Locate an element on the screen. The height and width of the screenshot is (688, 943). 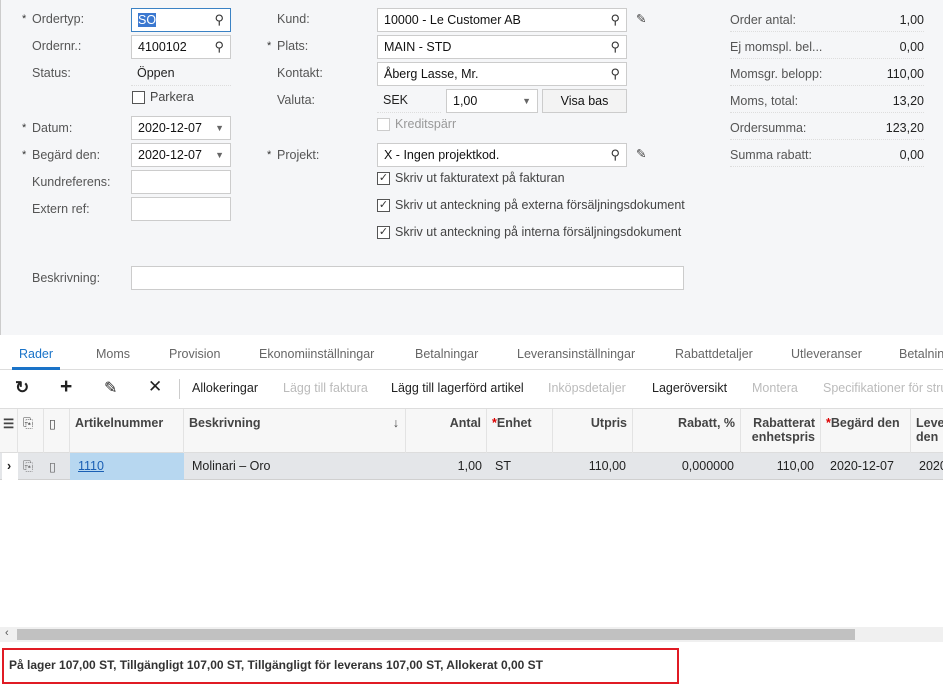
summary-summa-rabatt: Summa rabatt: 0,00 is located at coordinates (827, 155).